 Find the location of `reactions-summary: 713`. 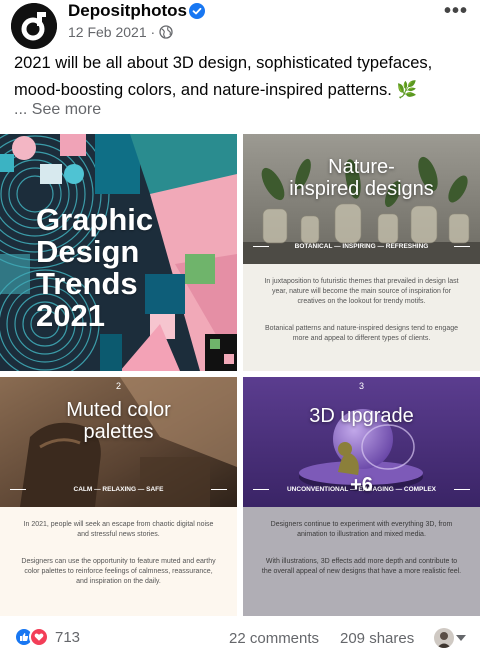

reactions-summary: 713 is located at coordinates (47, 637).